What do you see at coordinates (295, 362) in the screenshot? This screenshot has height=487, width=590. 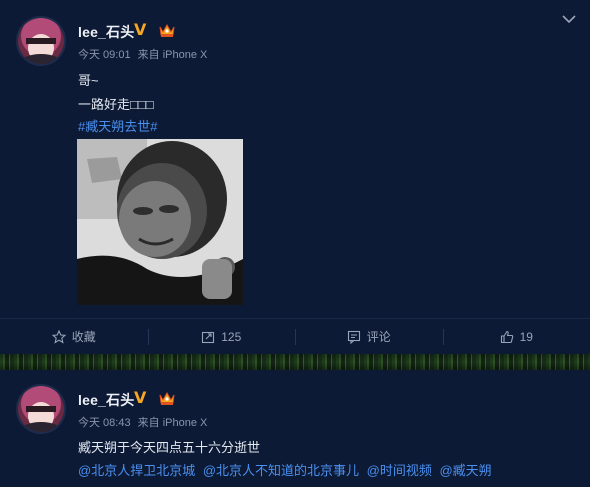 I see `divider-strip` at bounding box center [295, 362].